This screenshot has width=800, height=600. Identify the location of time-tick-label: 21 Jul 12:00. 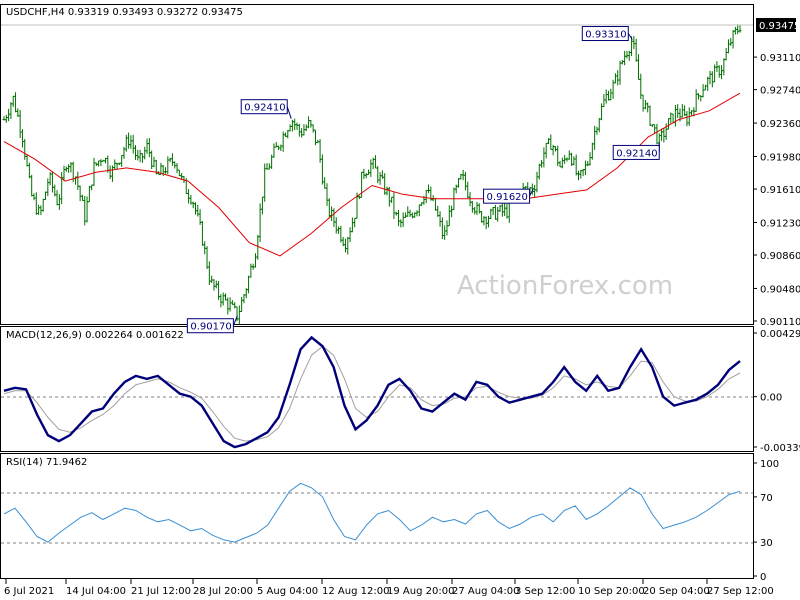
(161, 591).